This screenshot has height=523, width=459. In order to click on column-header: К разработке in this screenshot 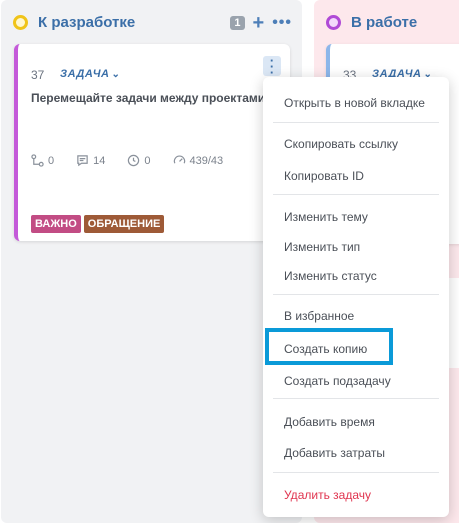, I will do `click(74, 22)`.